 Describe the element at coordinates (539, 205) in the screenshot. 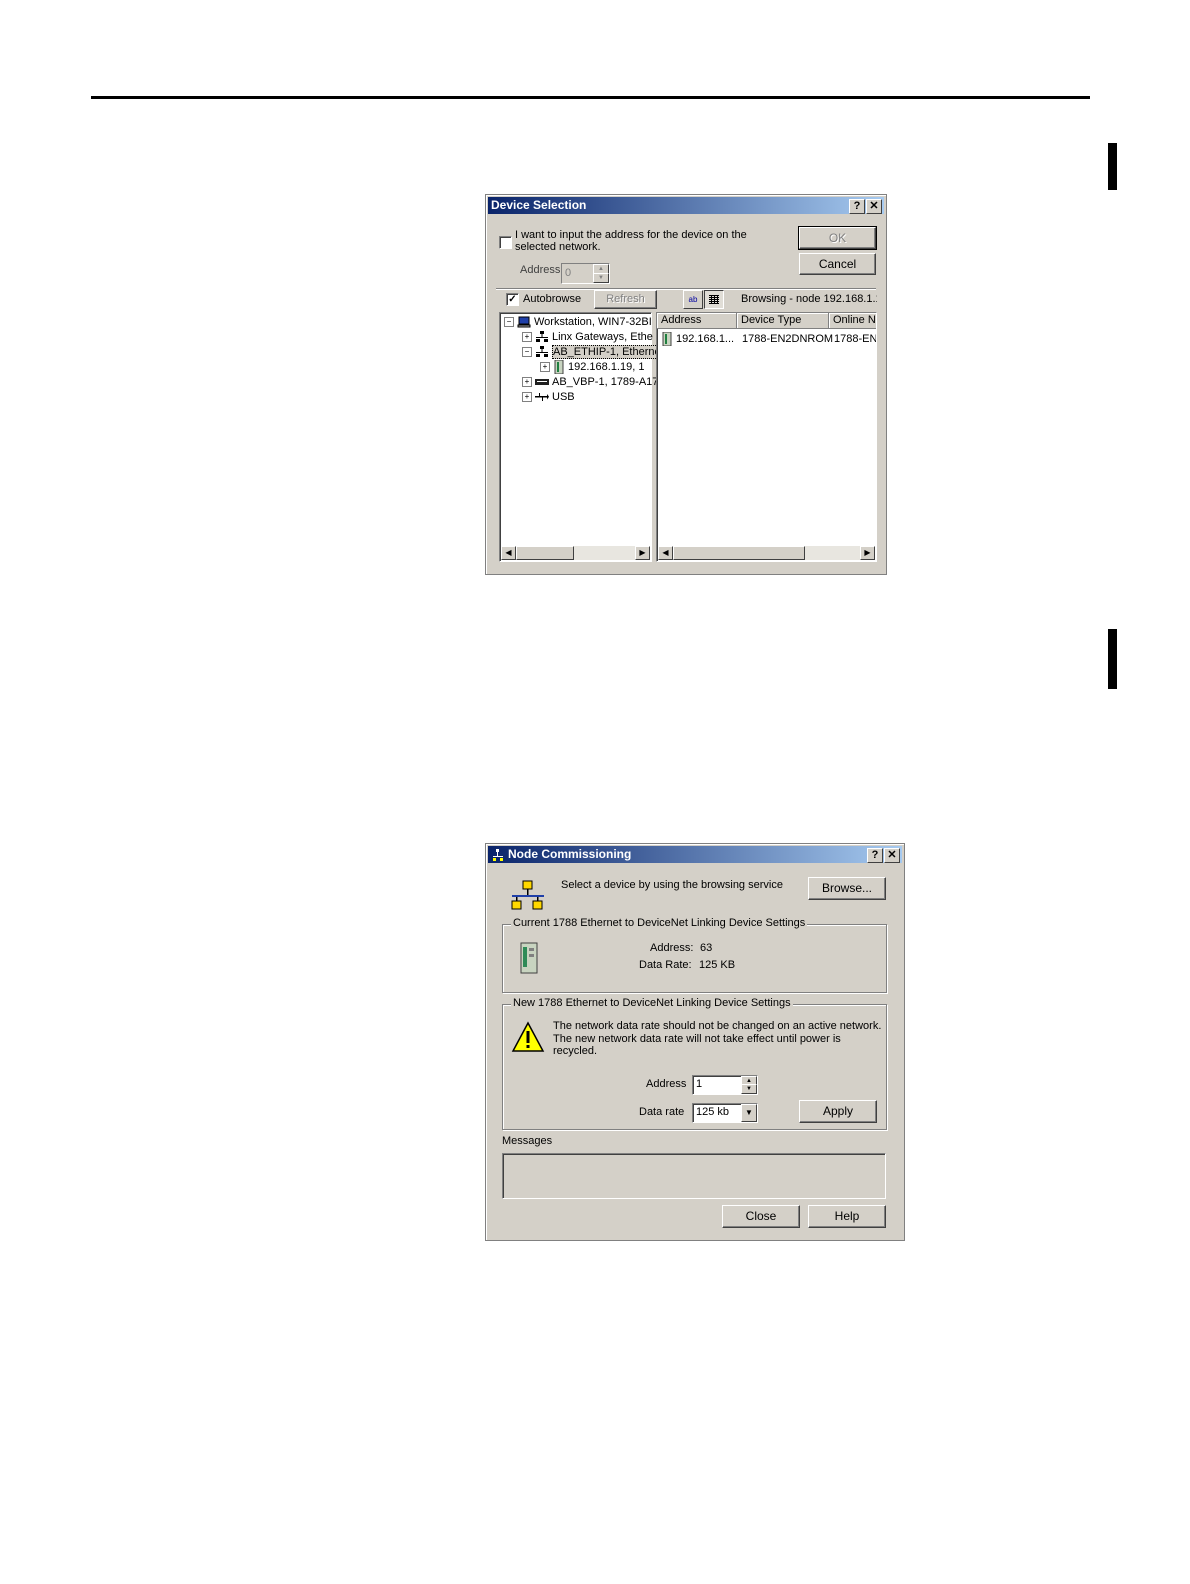

I see `dialog-title: Device Selection` at that location.